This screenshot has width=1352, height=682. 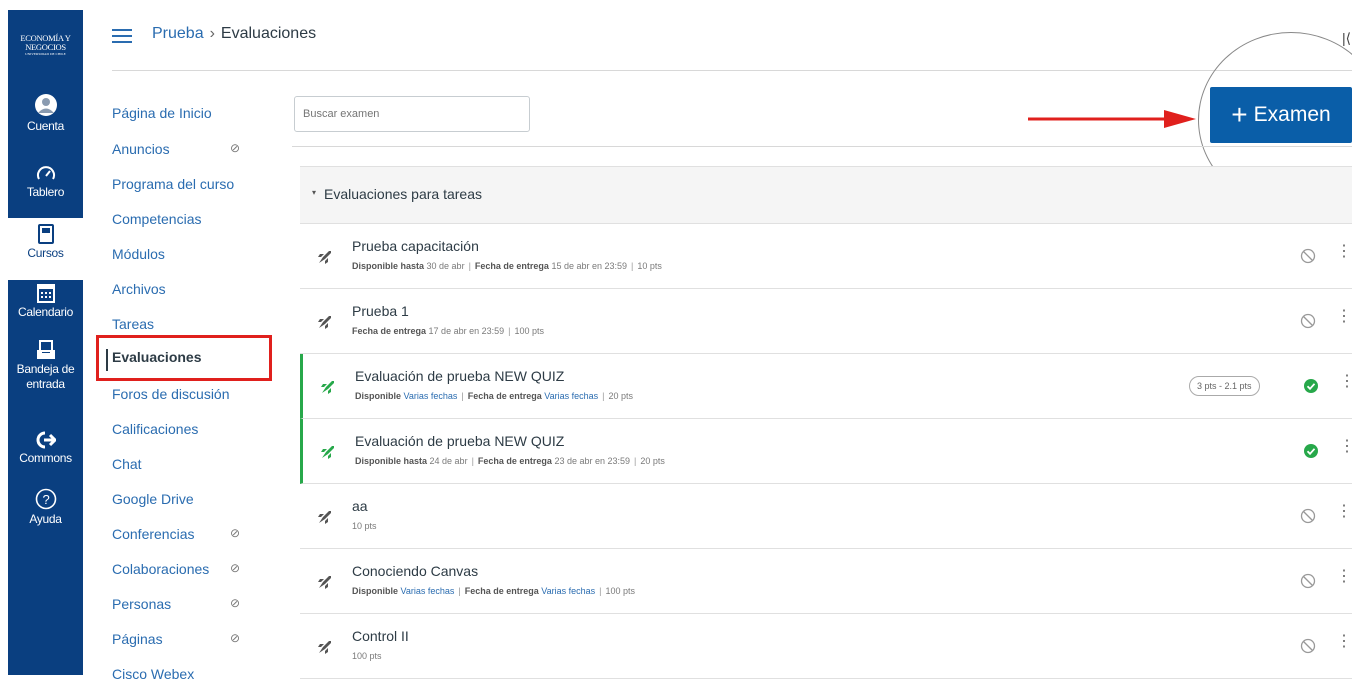 I want to click on quiz-title: Conociendo Canvas, so click(x=415, y=571).